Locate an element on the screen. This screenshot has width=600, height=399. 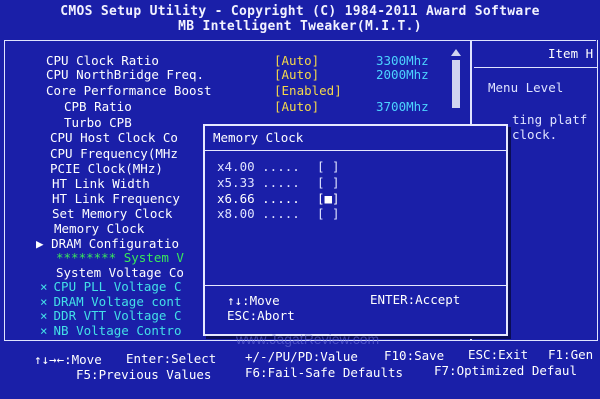
setting-ddr-vtt-voltage: × DDR VTT Voltage C is located at coordinates (110, 316).